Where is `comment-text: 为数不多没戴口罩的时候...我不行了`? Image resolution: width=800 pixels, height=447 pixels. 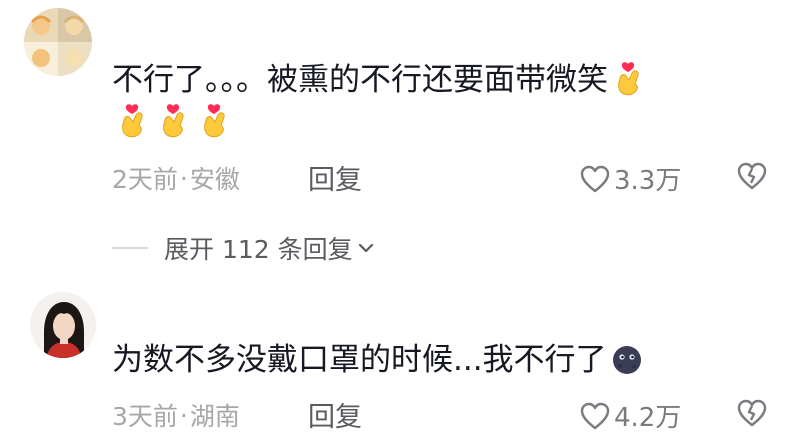 comment-text: 为数不多没戴口罩的时候...我不行了 is located at coordinates (377, 360).